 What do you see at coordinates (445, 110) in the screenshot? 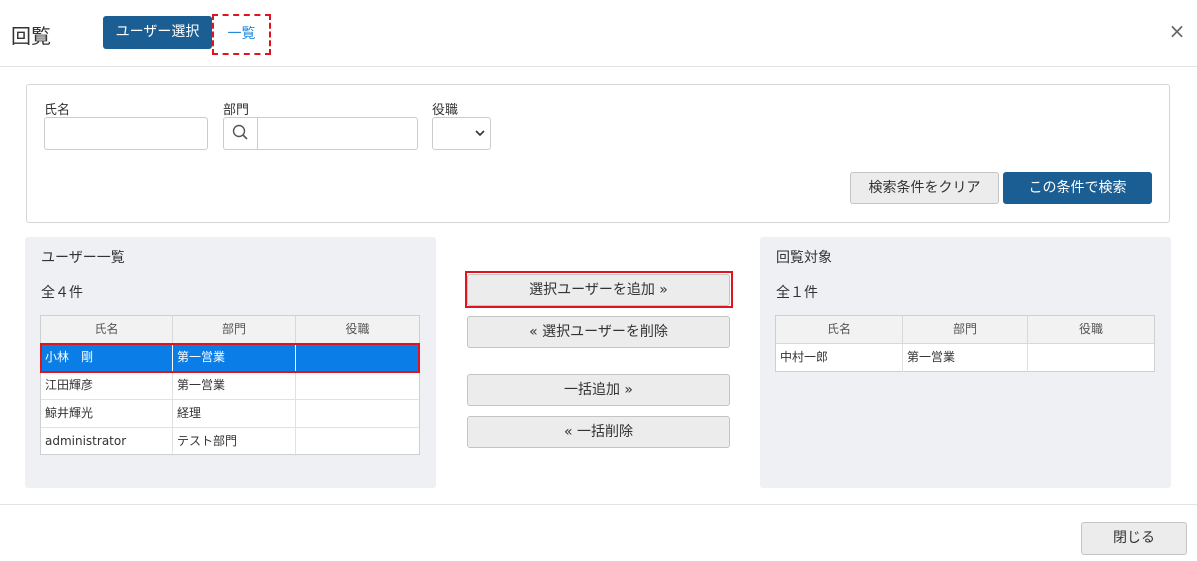
I see `role-label: 役職` at bounding box center [445, 110].